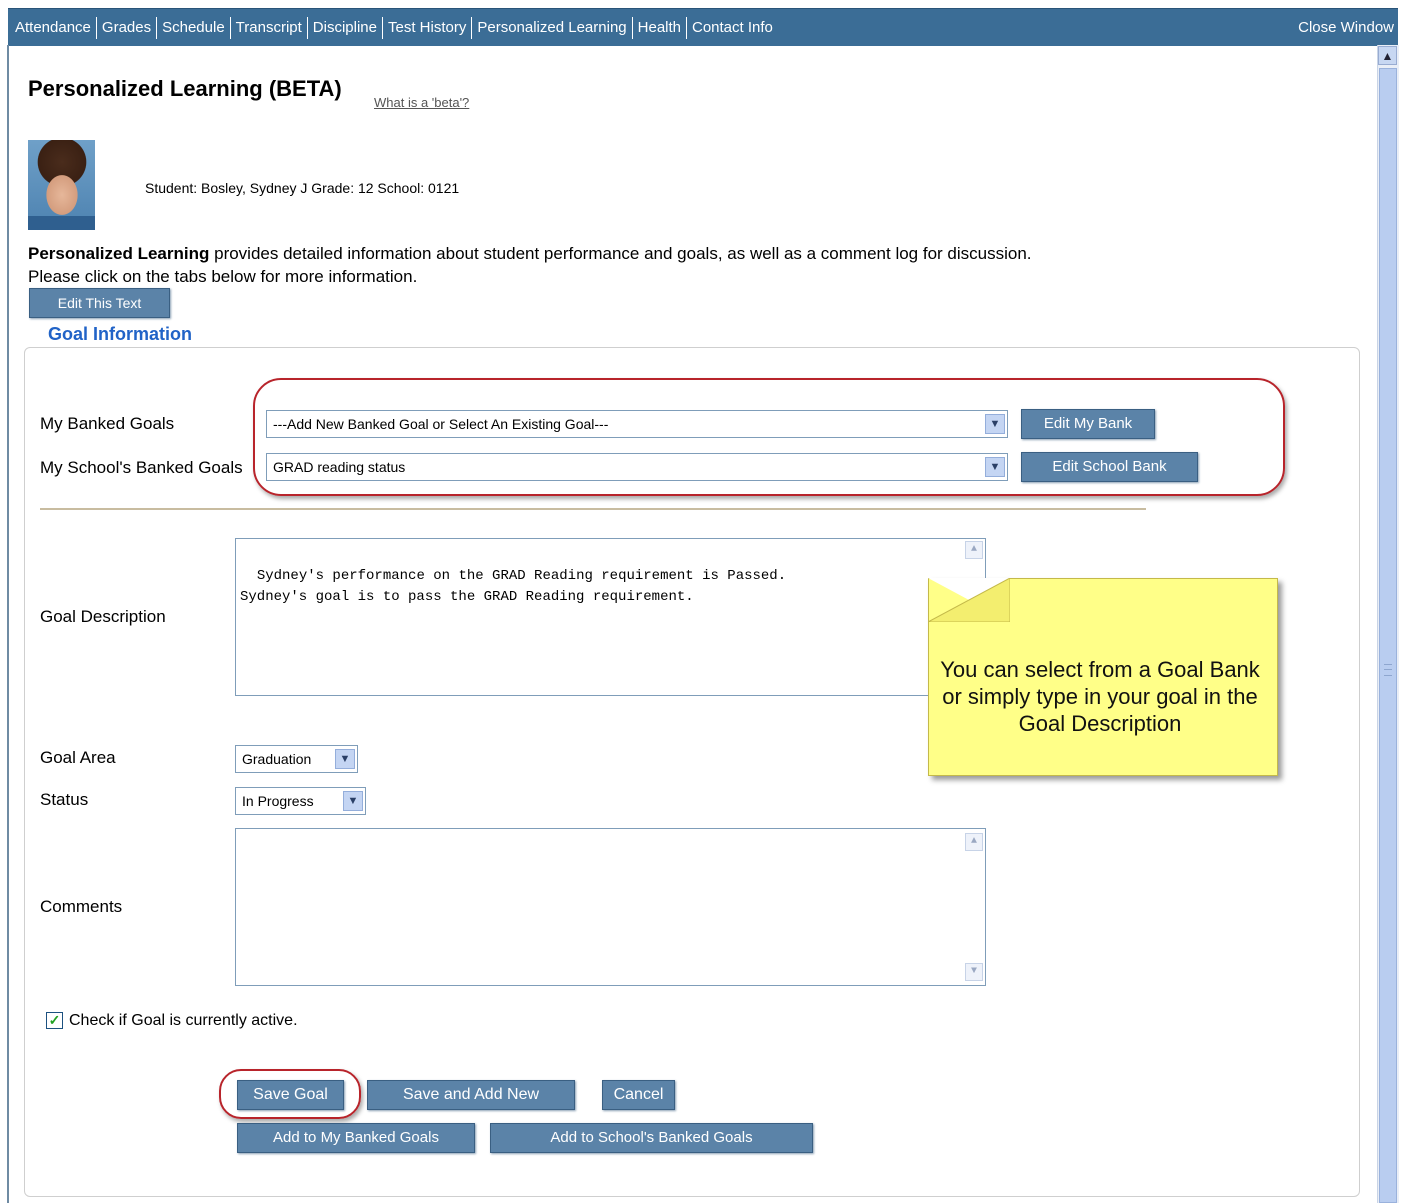 The width and height of the screenshot is (1406, 1203). What do you see at coordinates (1388, 635) in the screenshot?
I see `scrollbar-thumb` at bounding box center [1388, 635].